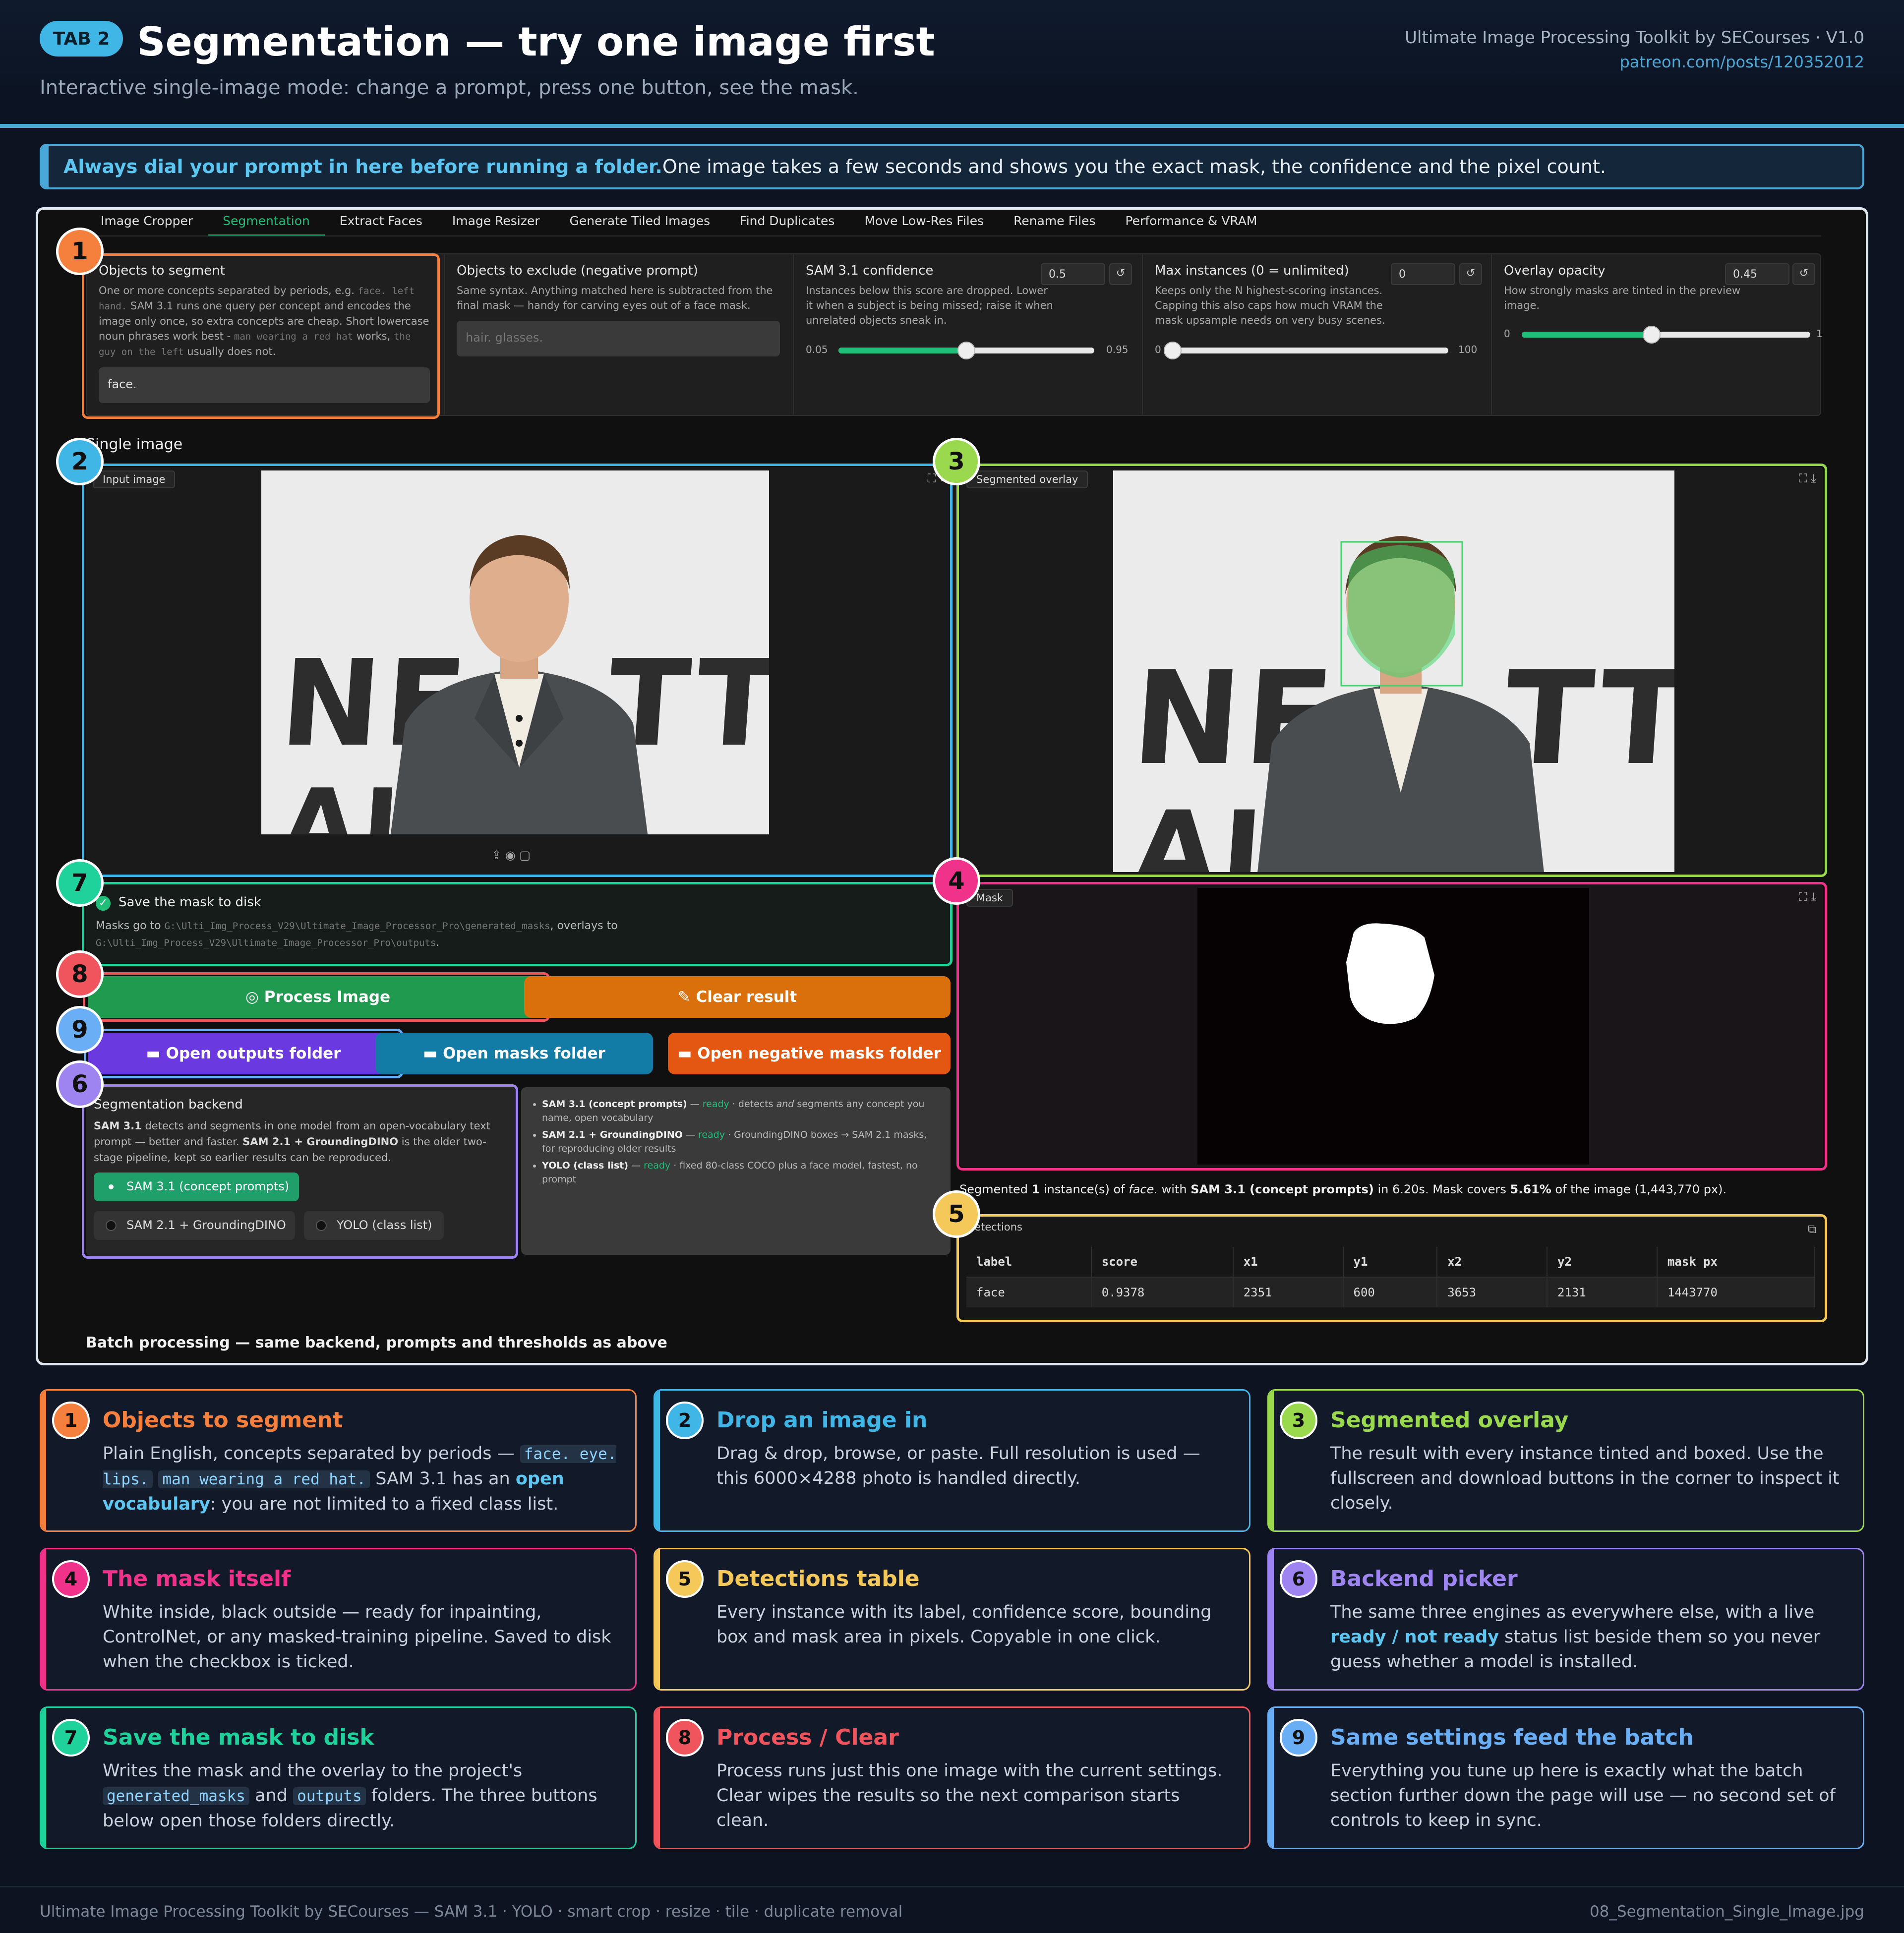  Describe the element at coordinates (1073, 274) in the screenshot. I see `confidence-number: 0.5` at that location.